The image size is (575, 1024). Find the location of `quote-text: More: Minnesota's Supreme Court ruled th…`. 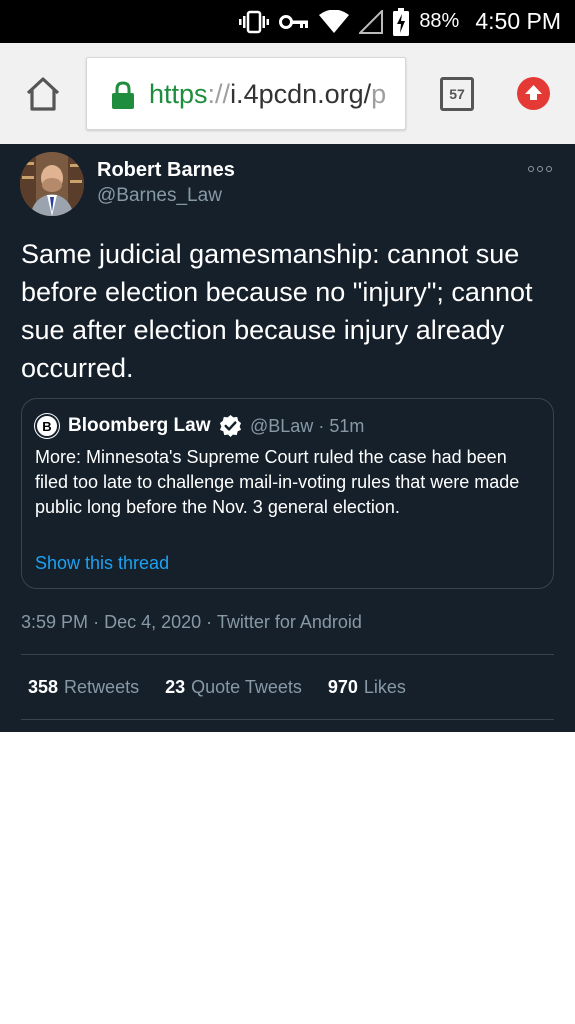

quote-text: More: Minnesota's Supreme Court ruled th… is located at coordinates (277, 482).